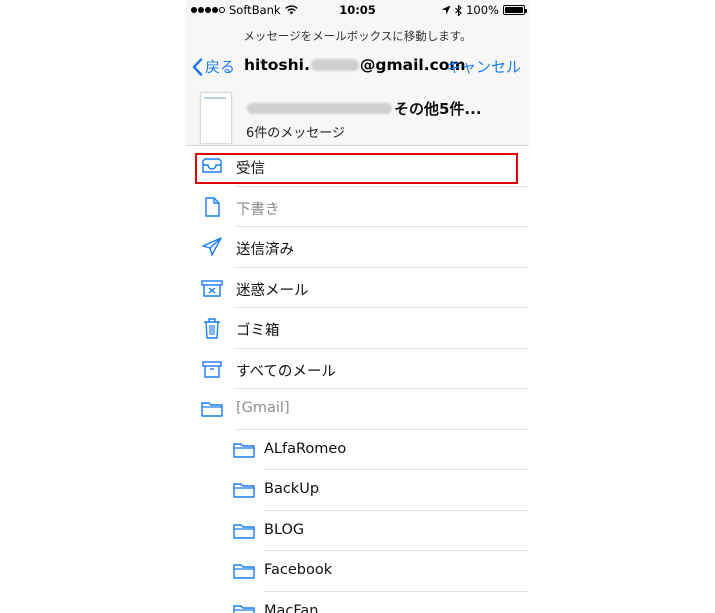 This screenshot has height=613, width=715. Describe the element at coordinates (357, 571) in the screenshot. I see `mailbox-facebook: Facebook` at that location.